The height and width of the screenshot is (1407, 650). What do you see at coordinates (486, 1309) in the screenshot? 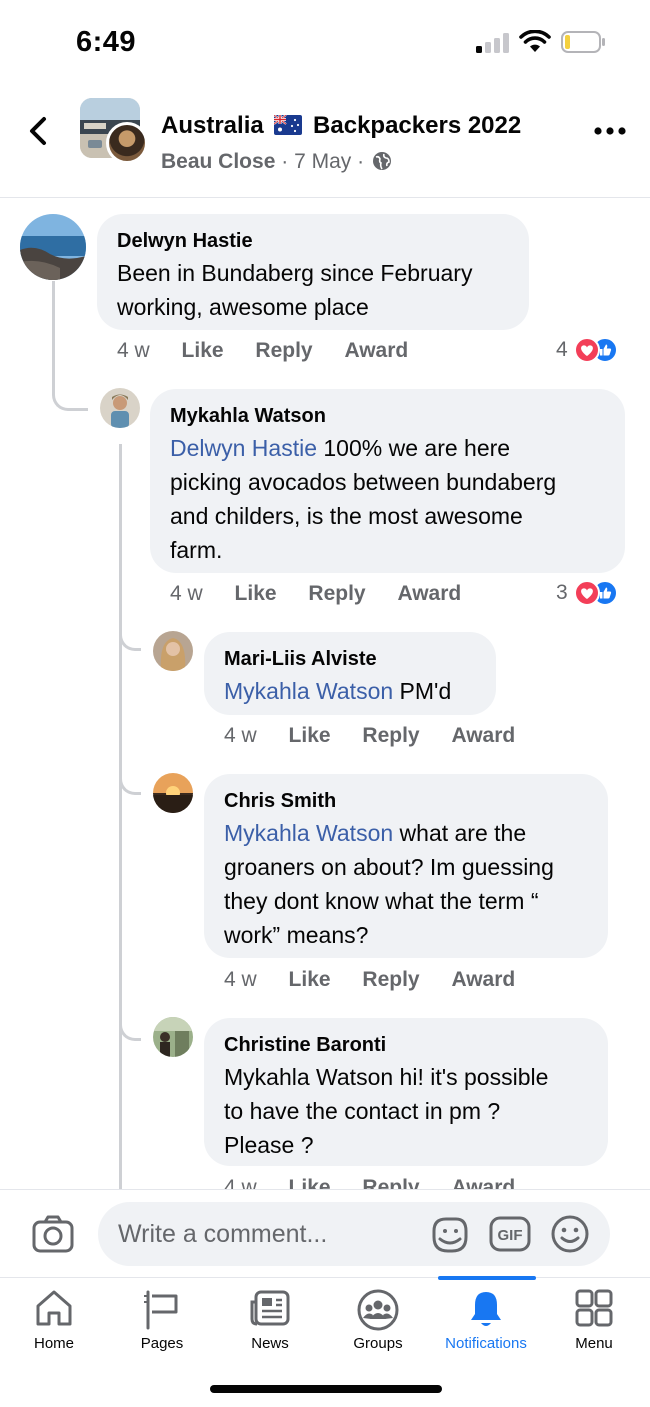
I see `bell-icon` at bounding box center [486, 1309].